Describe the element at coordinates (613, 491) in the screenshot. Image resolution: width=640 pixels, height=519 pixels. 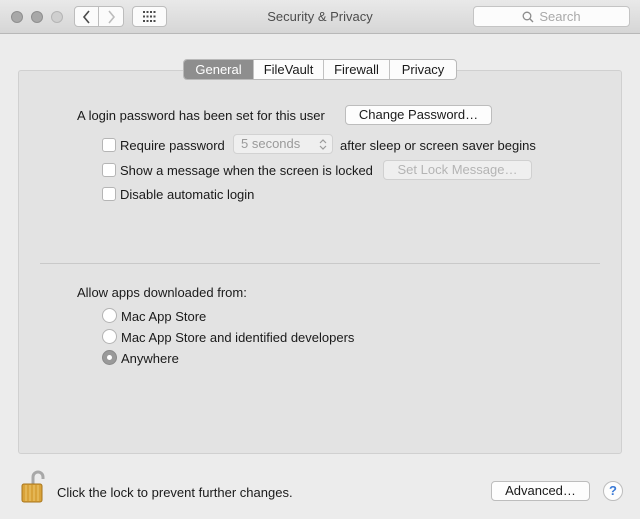
I see `help-button: ?` at that location.